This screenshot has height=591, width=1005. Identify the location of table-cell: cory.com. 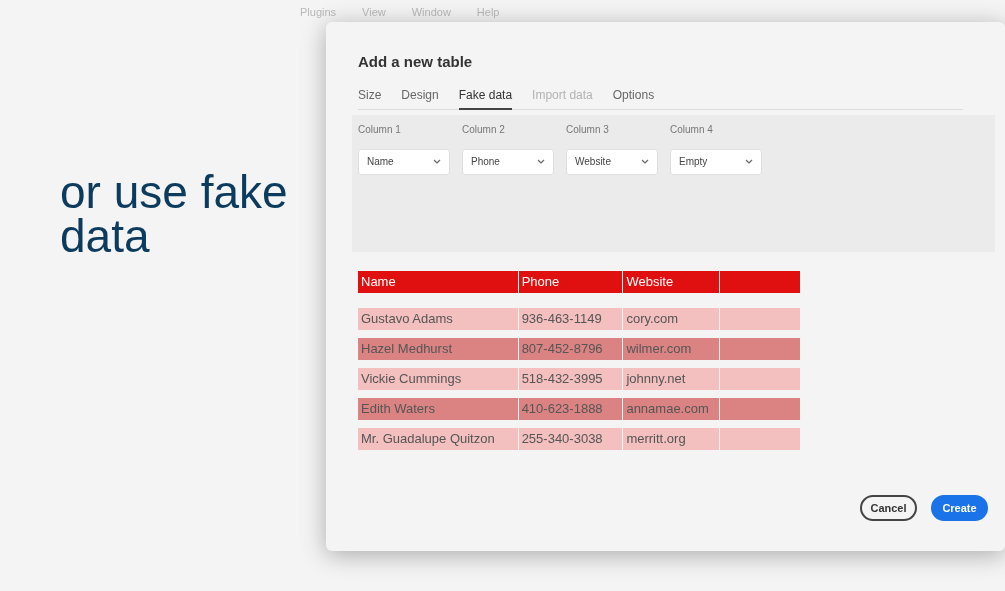
(671, 318).